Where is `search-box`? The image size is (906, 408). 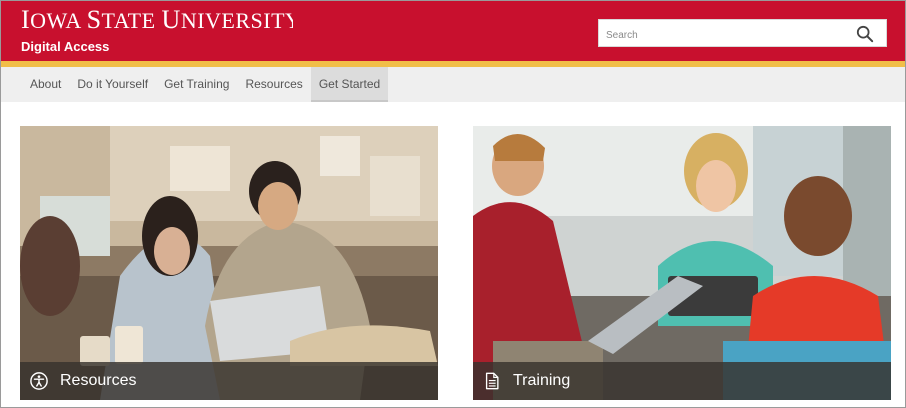
search-box is located at coordinates (742, 33).